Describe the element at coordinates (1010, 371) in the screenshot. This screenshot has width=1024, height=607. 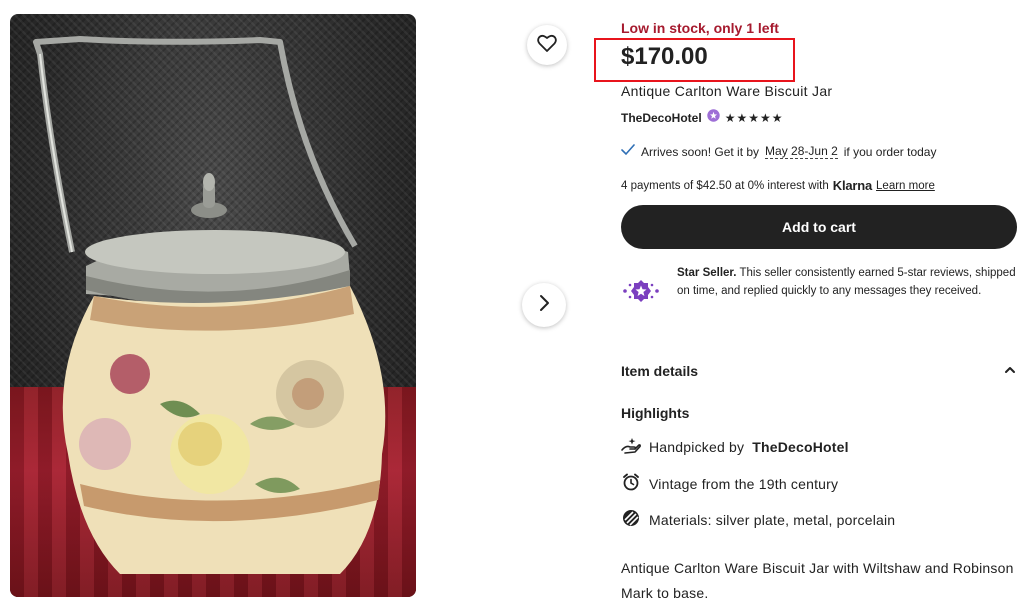
I see `chevron-up-icon` at that location.